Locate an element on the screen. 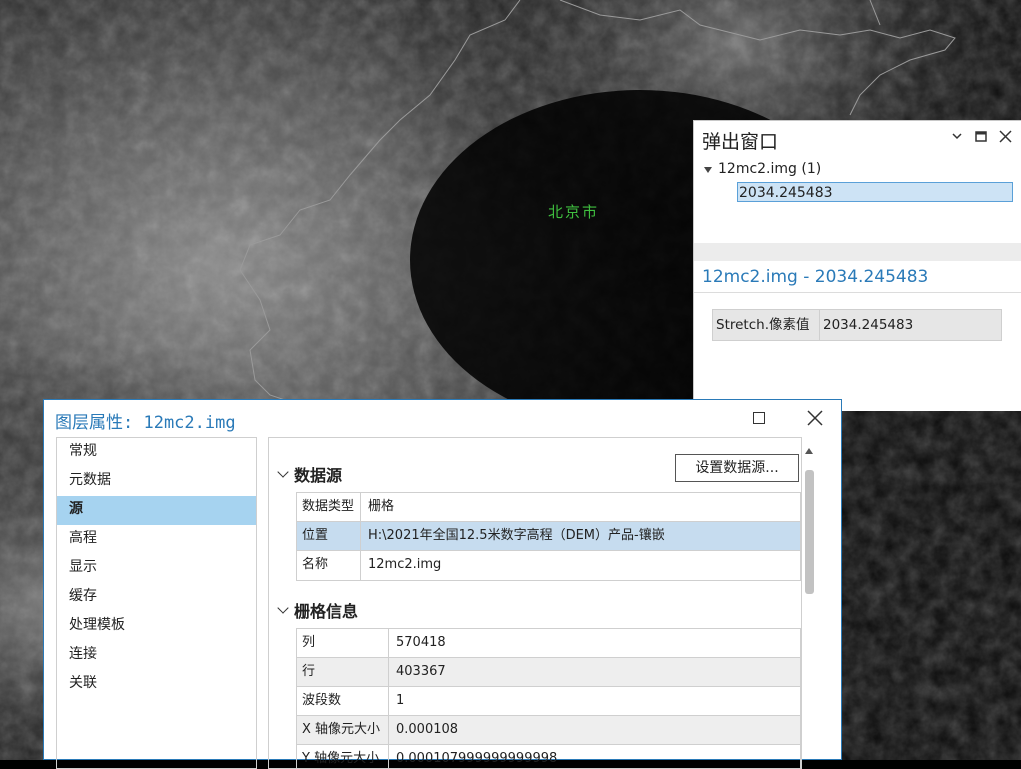 The height and width of the screenshot is (769, 1021). row-value: 570418 is located at coordinates (421, 642).